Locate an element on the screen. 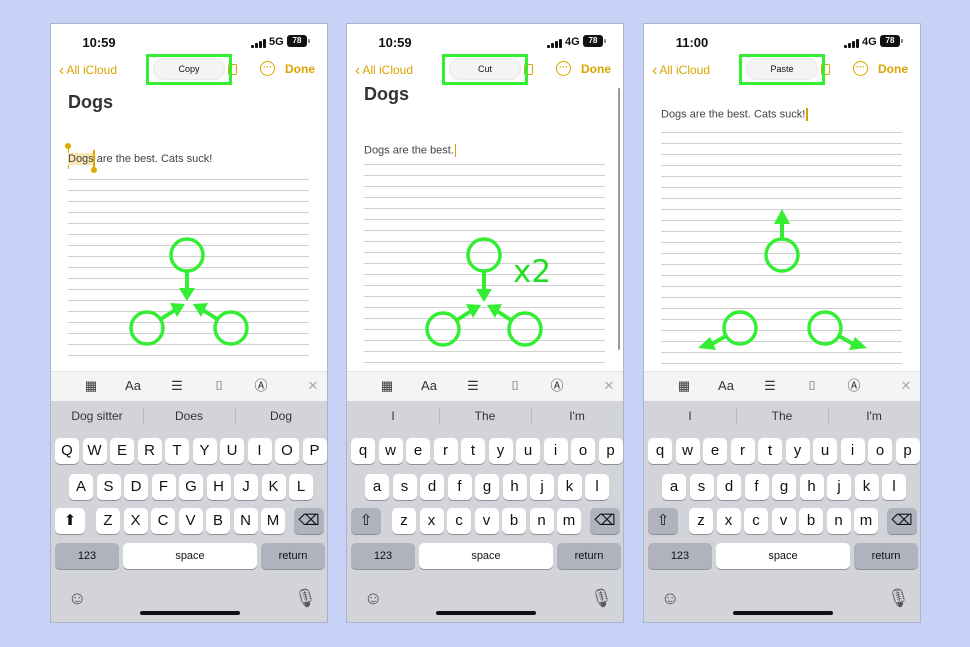  arrow-head-up is located at coordinates (782, 216).